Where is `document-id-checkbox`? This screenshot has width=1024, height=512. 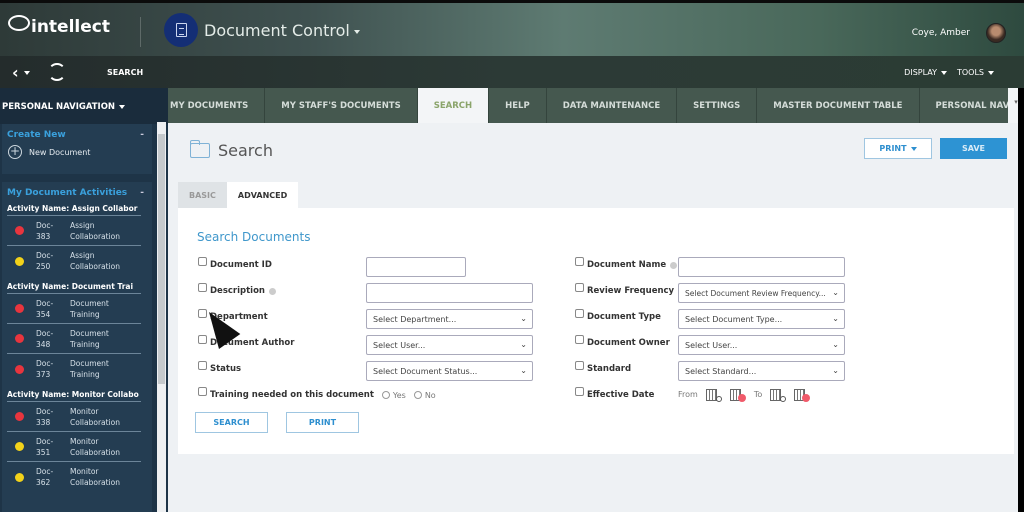
document-id-checkbox is located at coordinates (202, 261).